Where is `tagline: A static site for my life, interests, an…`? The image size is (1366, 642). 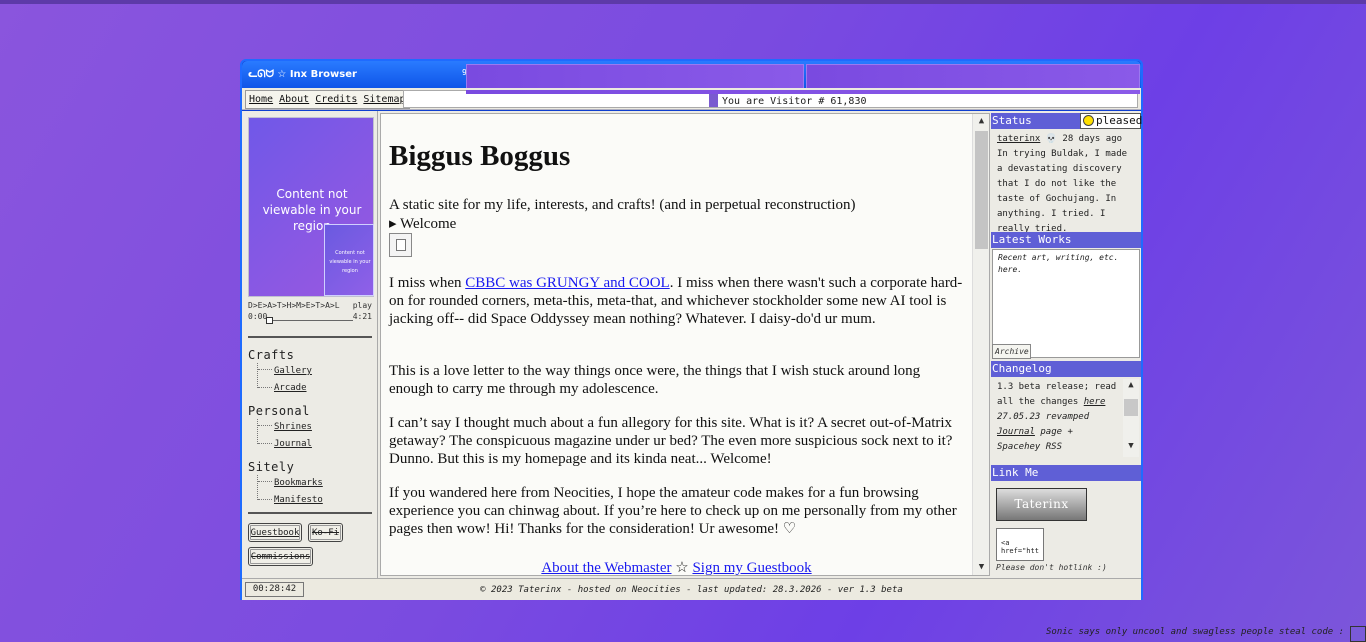
tagline: A static site for my life, interests, an… is located at coordinates (622, 205).